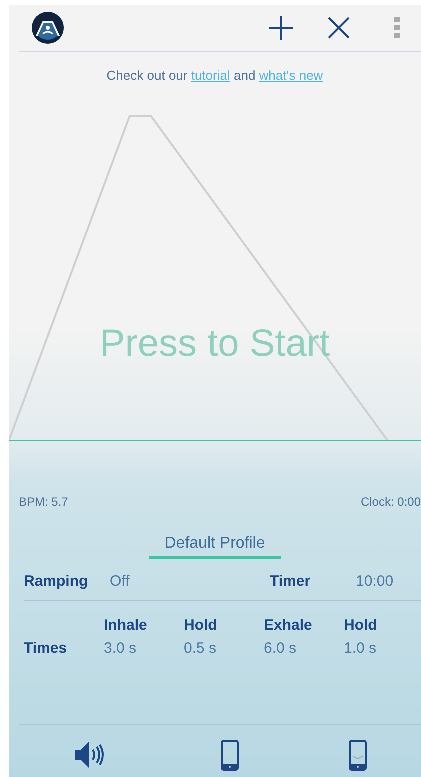  What do you see at coordinates (126, 625) in the screenshot?
I see `phase-label: Inhale` at bounding box center [126, 625].